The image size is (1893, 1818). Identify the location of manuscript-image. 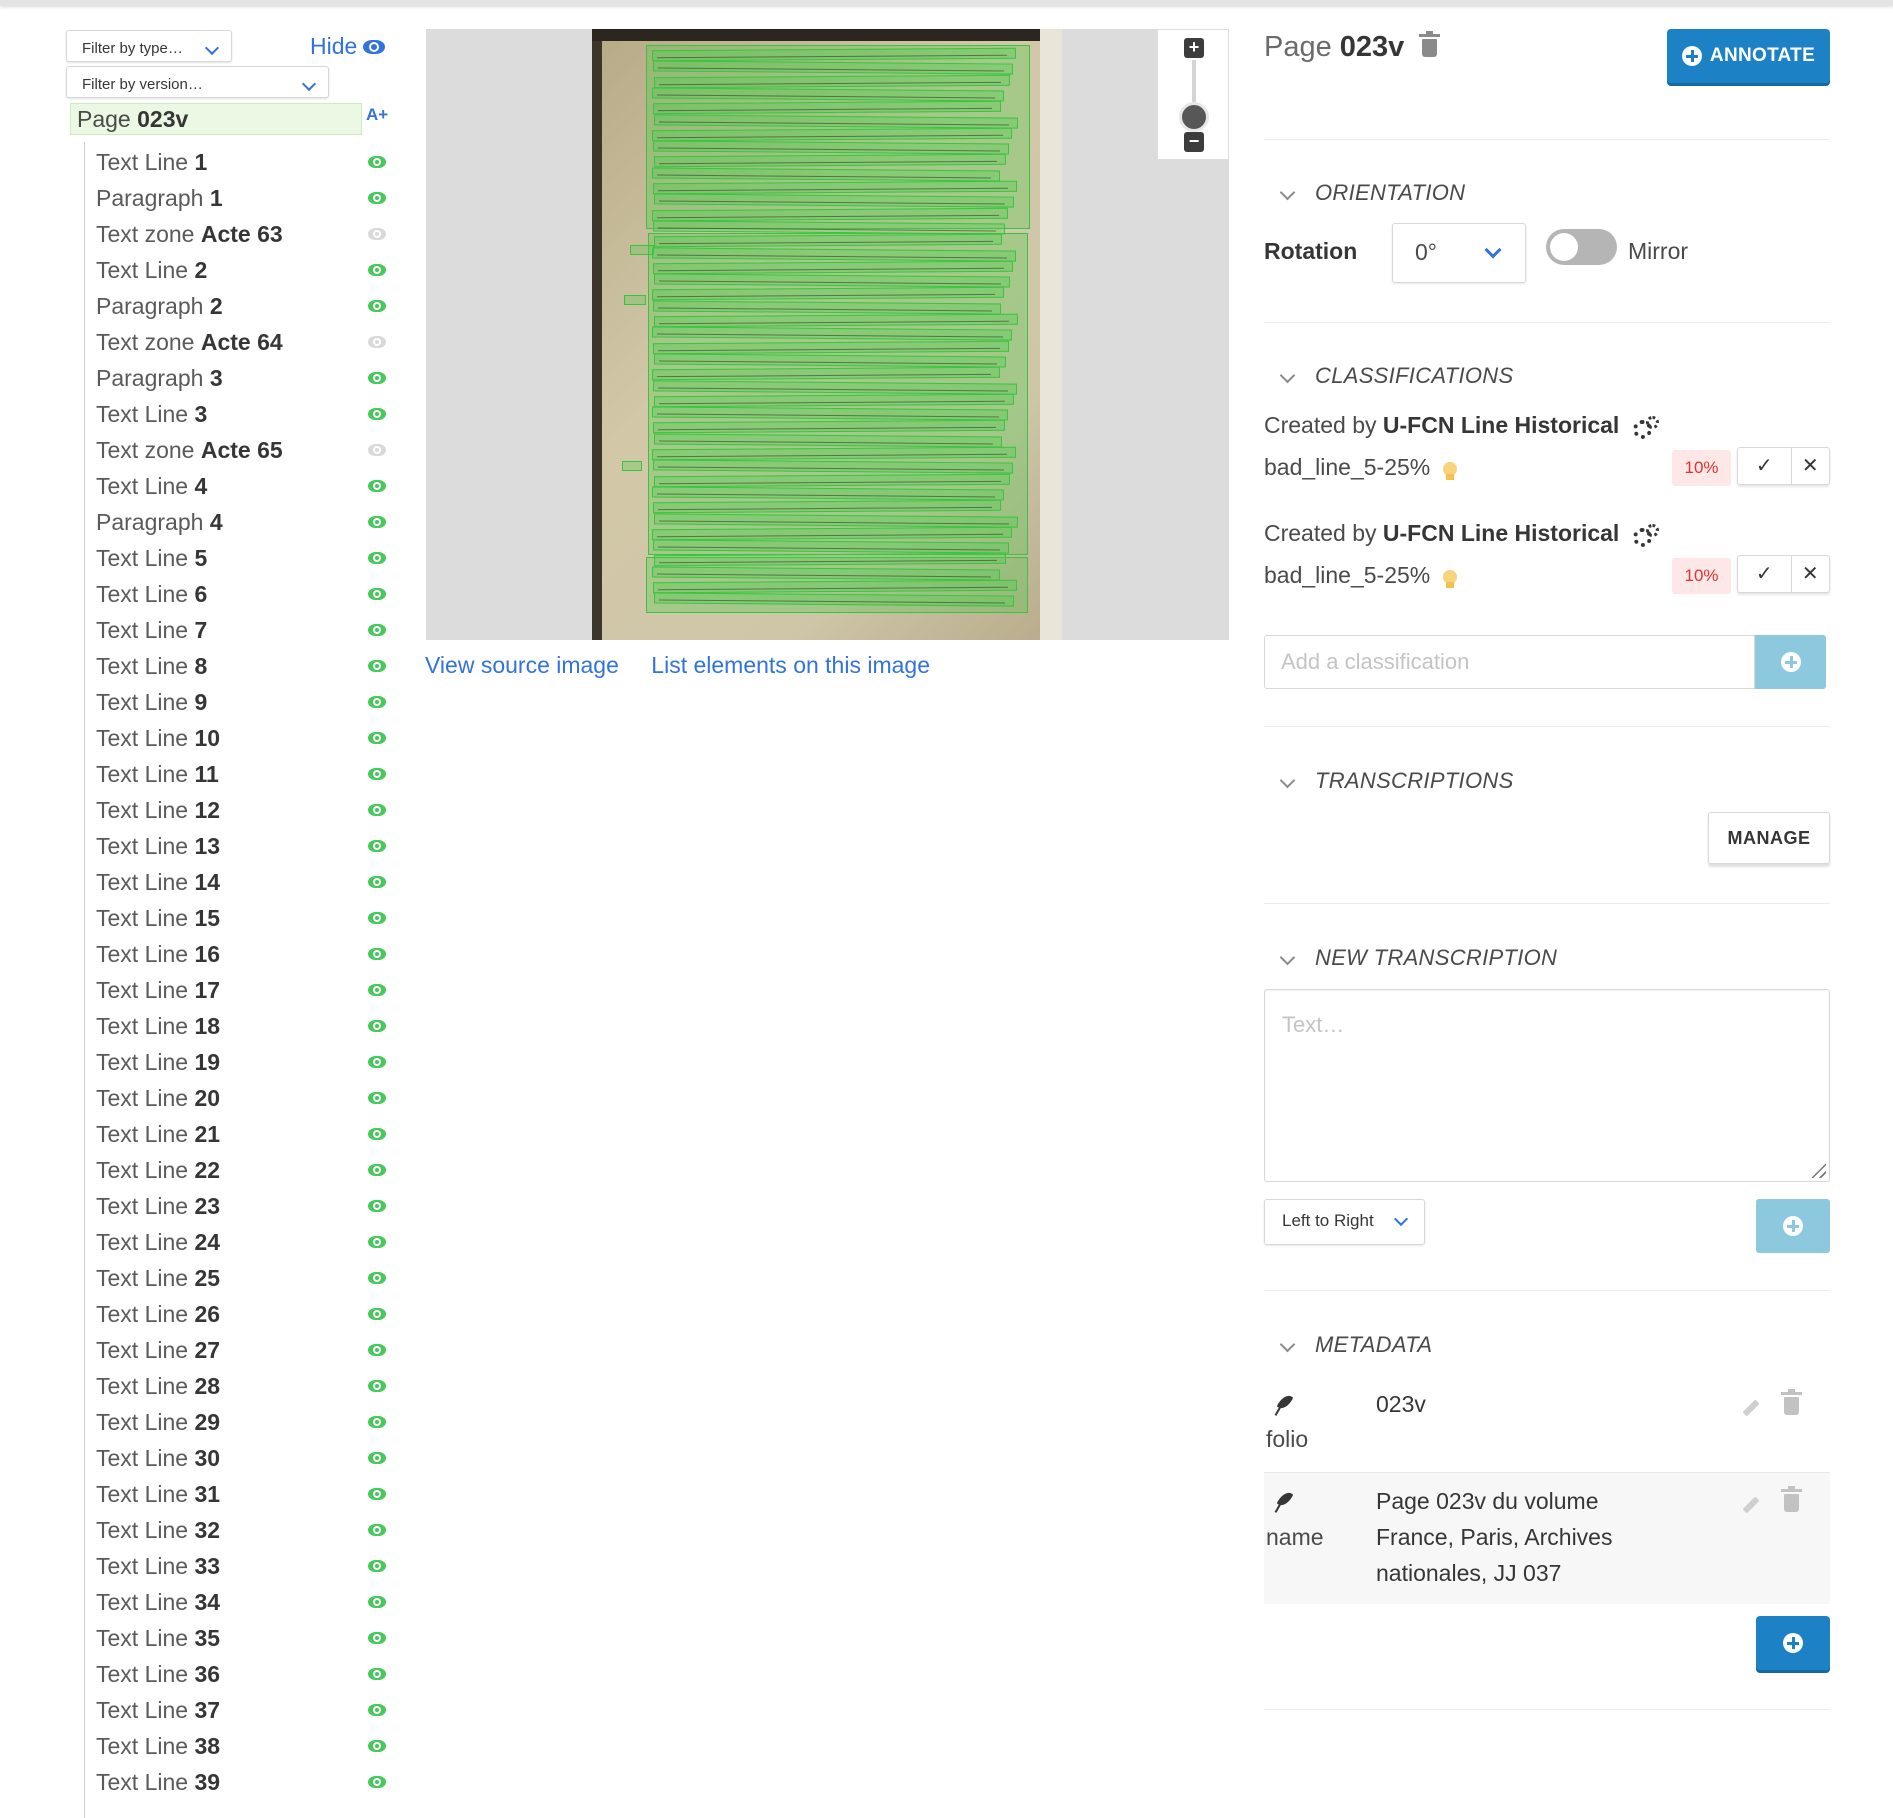
(827, 334).